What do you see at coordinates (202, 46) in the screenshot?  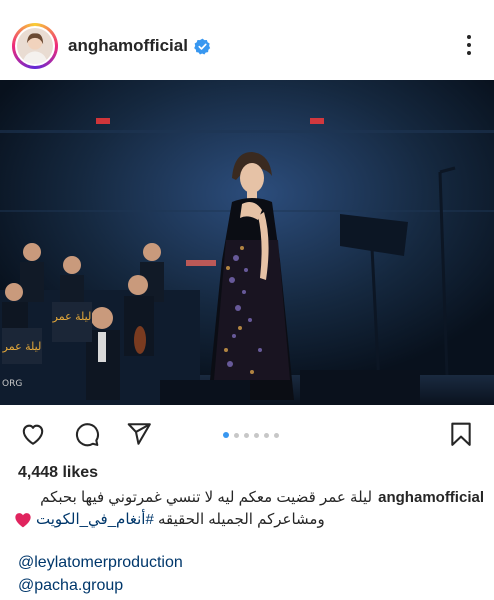 I see `verified-badge-icon` at bounding box center [202, 46].